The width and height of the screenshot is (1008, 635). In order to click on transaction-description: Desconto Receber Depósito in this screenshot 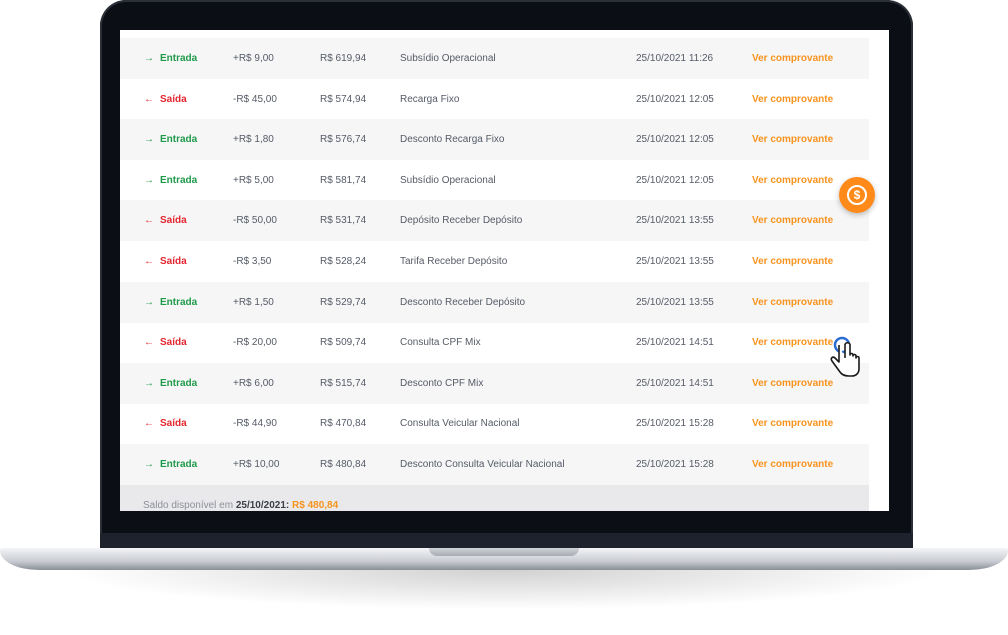, I will do `click(463, 302)`.